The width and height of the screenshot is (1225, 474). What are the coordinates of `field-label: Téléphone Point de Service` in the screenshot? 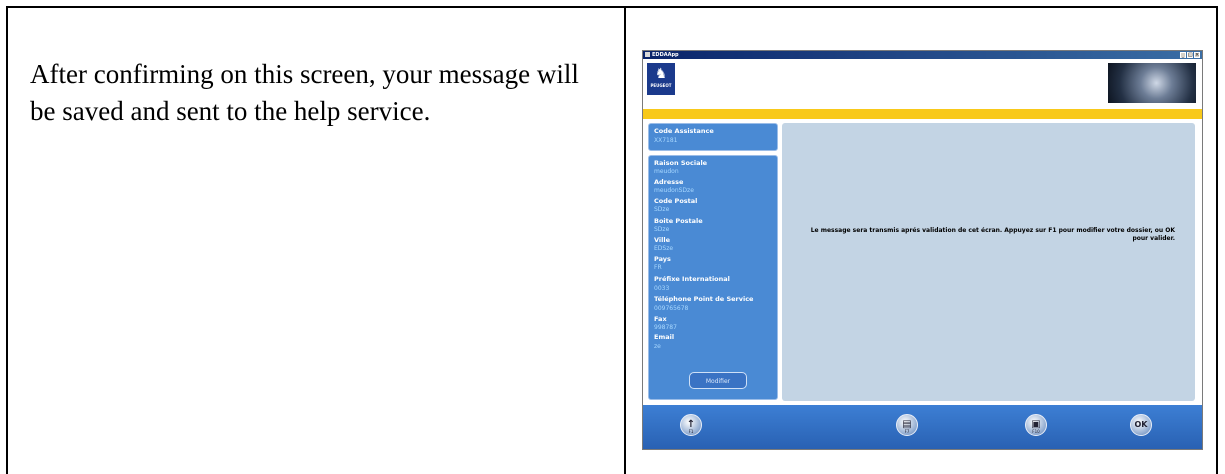 It's located at (704, 299).